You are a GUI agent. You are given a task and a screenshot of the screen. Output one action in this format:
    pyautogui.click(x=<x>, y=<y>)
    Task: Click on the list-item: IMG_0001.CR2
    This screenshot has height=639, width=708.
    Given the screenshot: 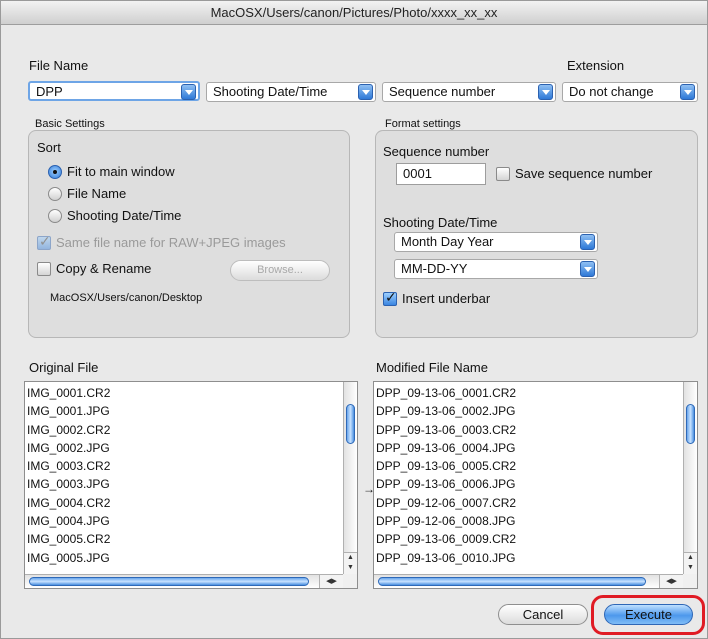 What is the action you would take?
    pyautogui.click(x=184, y=393)
    